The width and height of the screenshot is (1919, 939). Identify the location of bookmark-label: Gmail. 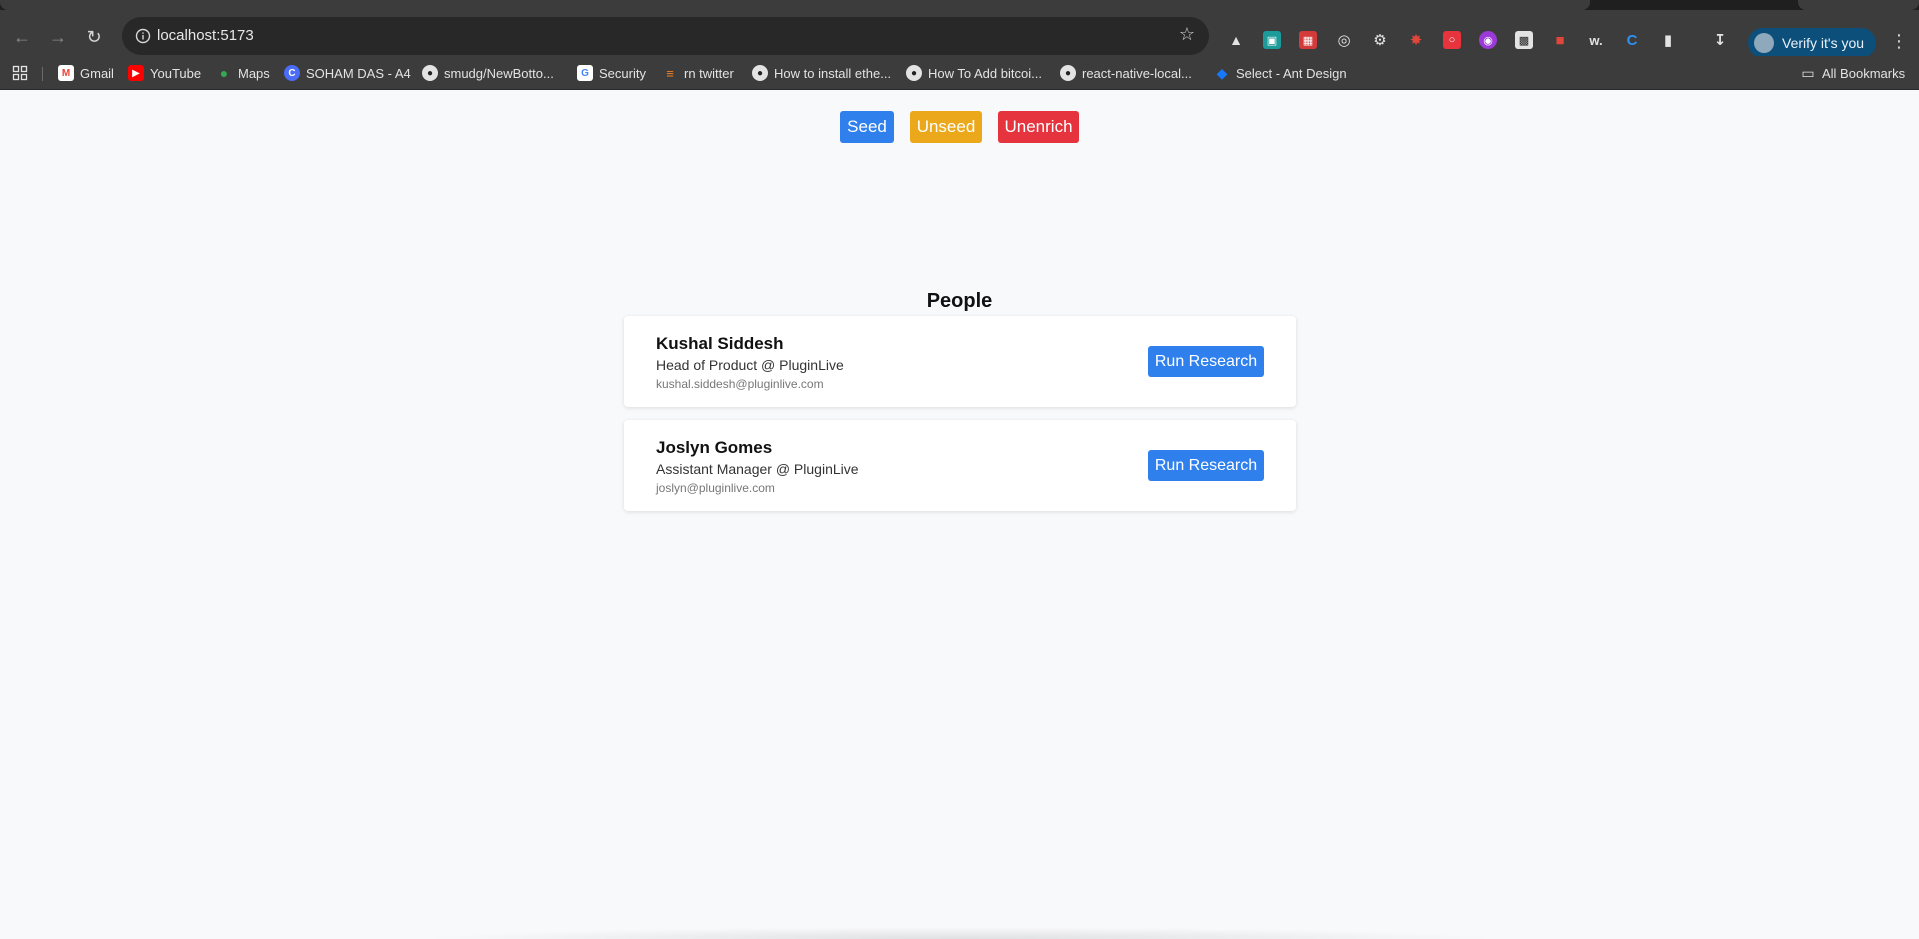
(97, 73).